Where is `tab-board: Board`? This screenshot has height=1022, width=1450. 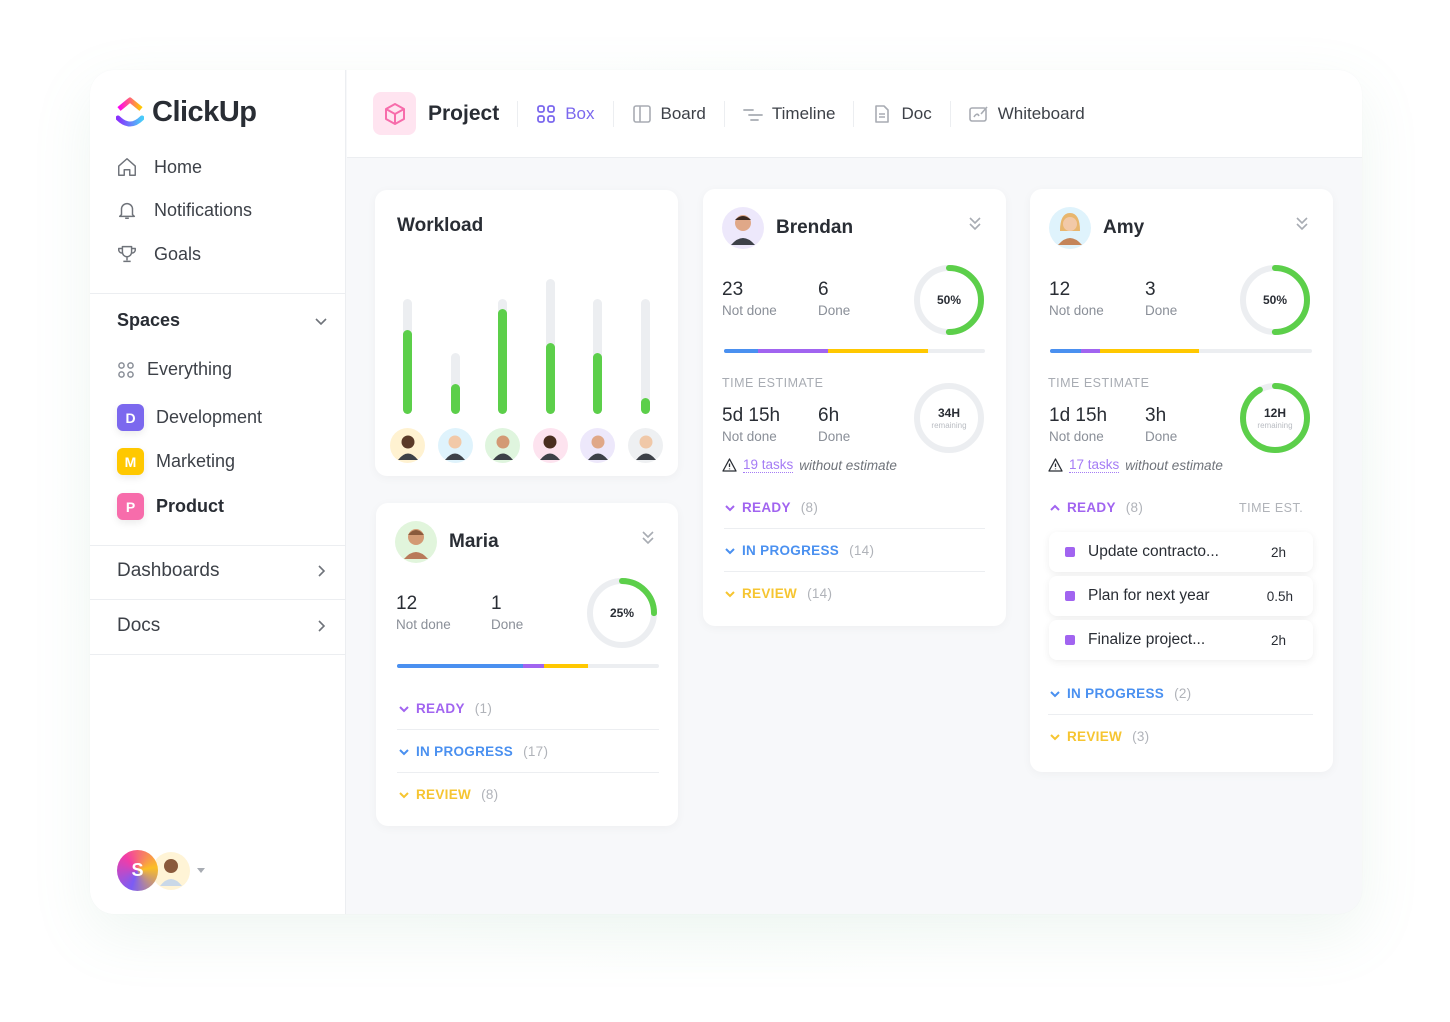 tab-board: Board is located at coordinates (669, 114).